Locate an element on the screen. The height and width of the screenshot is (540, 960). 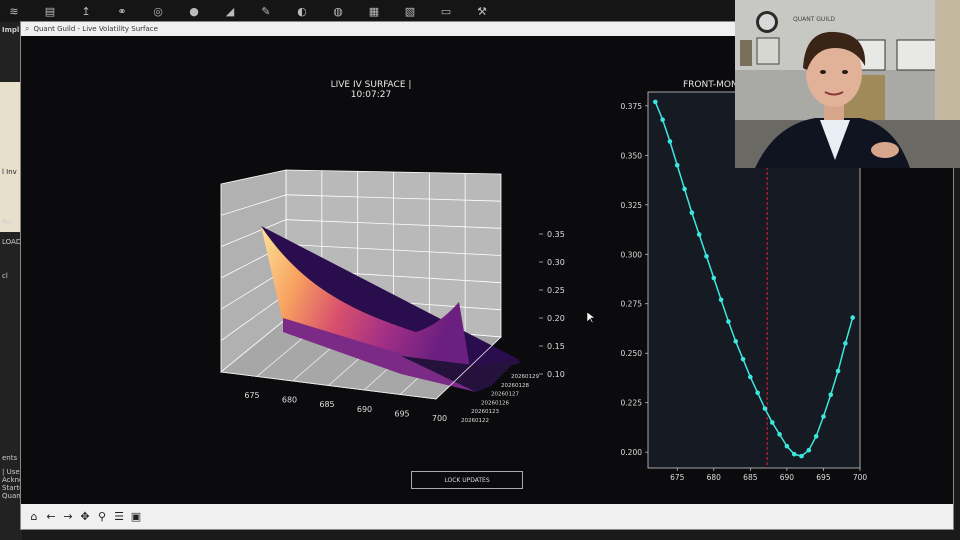
background-text: Starte is located at coordinates (12, 488).